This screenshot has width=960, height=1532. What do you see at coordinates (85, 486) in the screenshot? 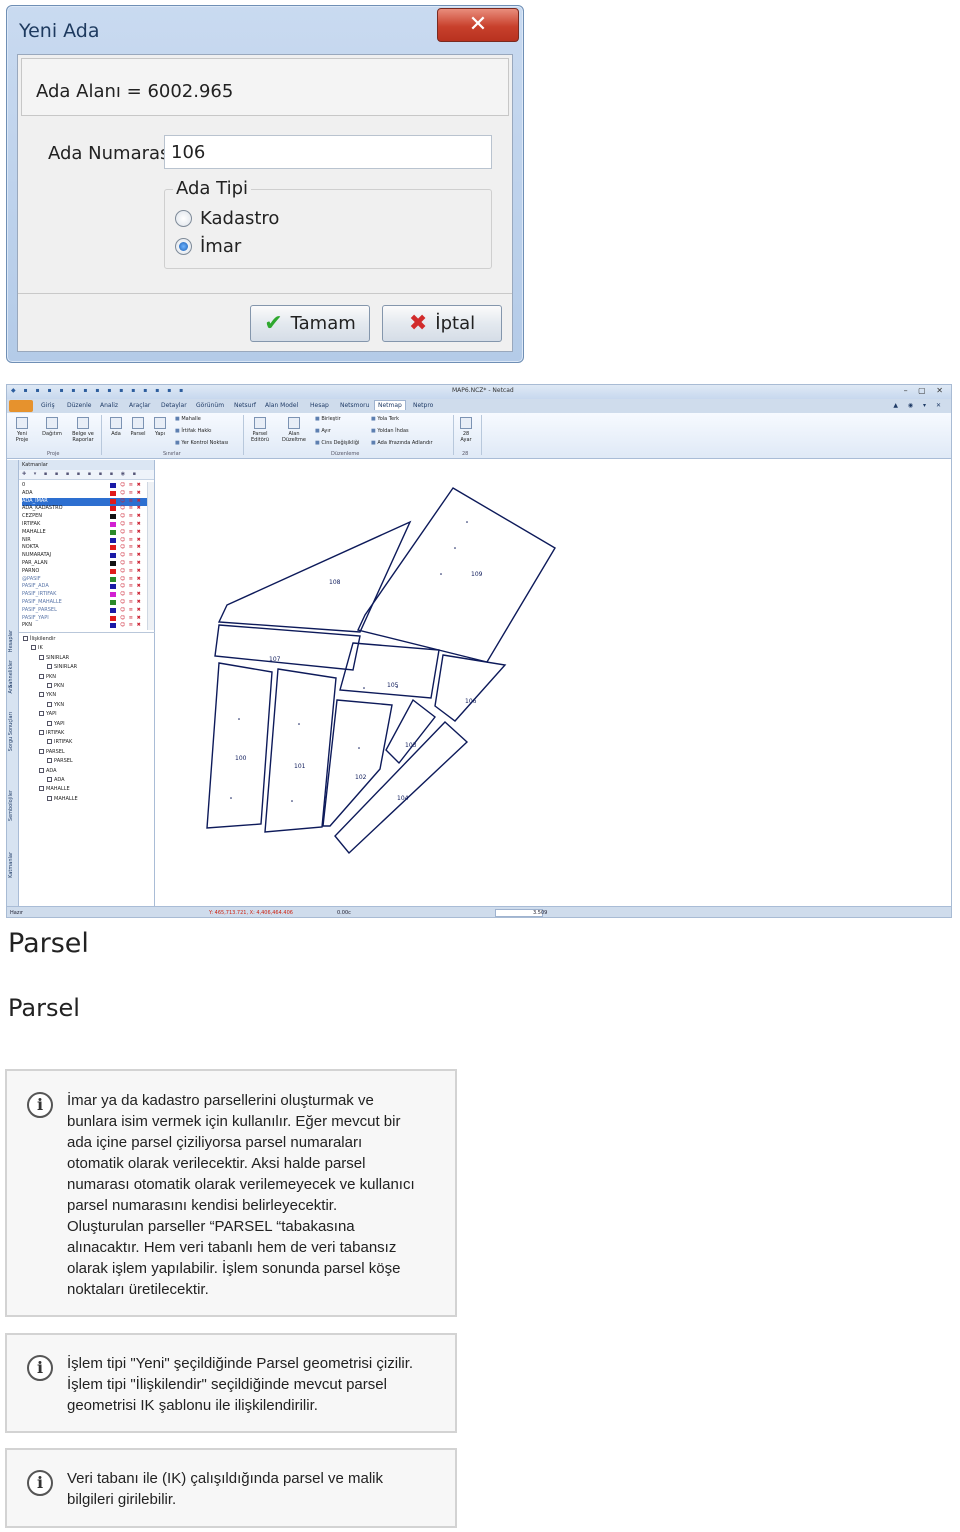
I see `layer-row: 0 ☺ ≡ ✖` at bounding box center [85, 486].